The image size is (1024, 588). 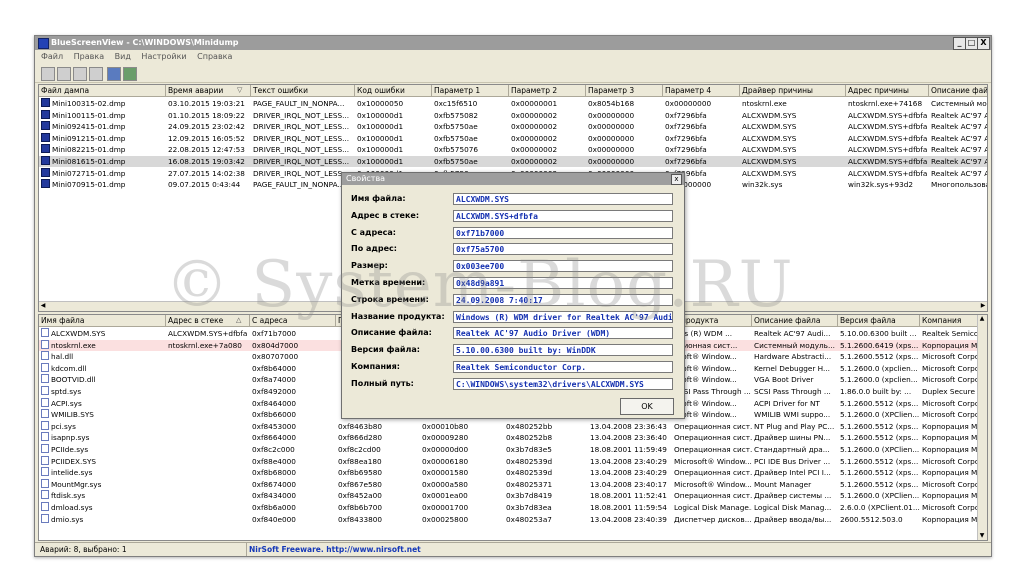 I want to click on field-value: Realtek Semiconductor Corp., so click(x=563, y=367).